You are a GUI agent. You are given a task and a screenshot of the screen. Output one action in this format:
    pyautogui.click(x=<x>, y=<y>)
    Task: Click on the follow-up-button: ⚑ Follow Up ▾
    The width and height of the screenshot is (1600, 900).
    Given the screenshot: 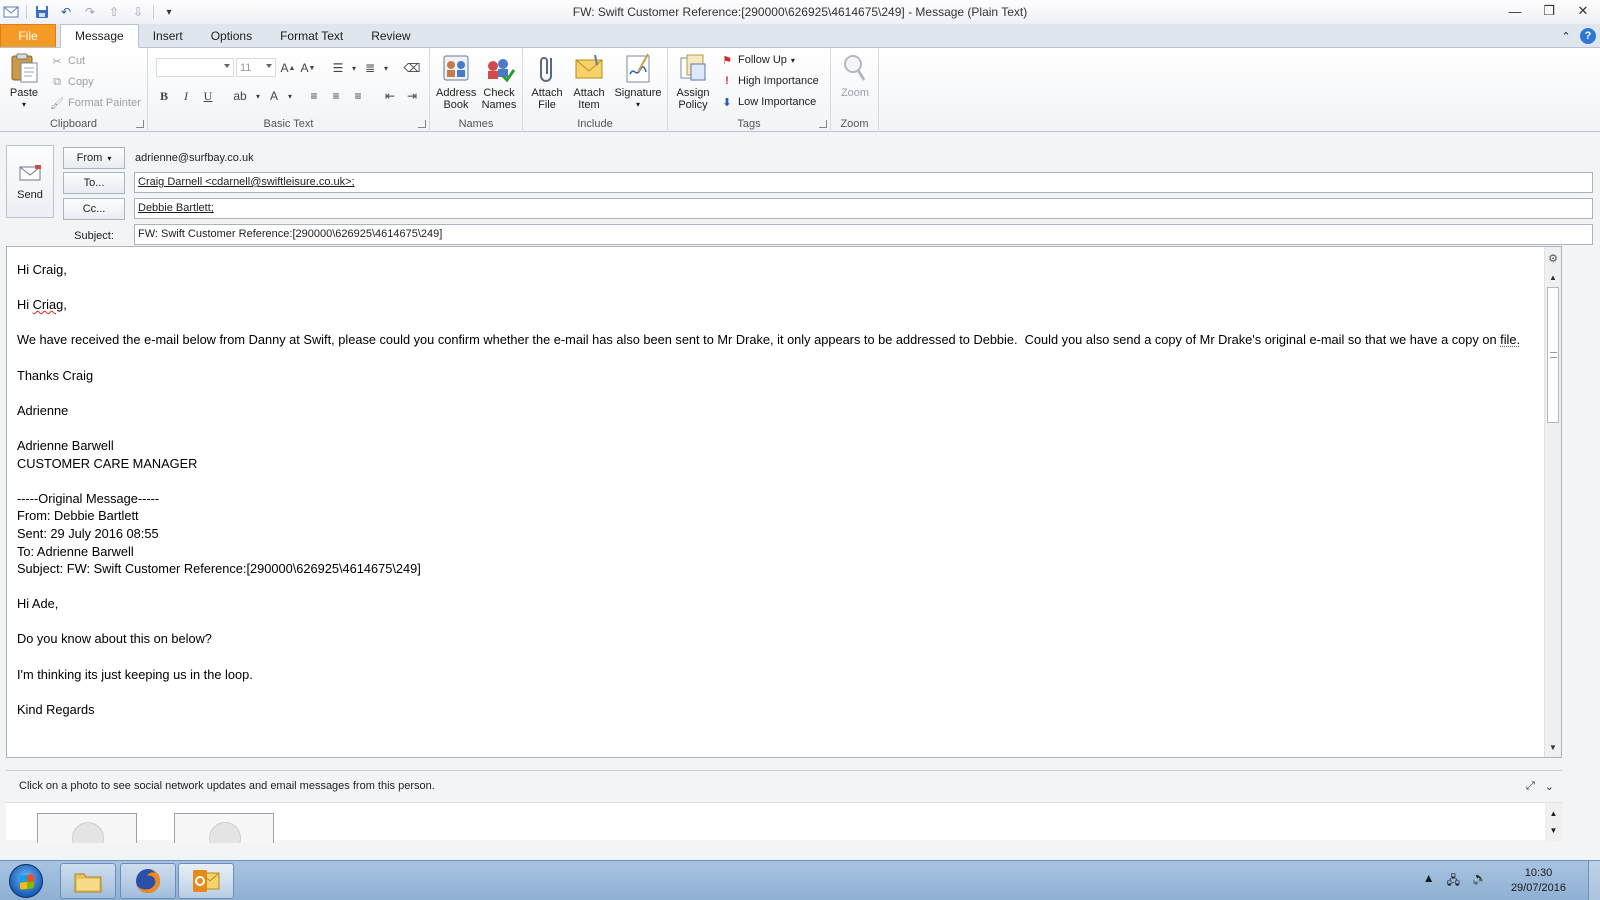 What is the action you would take?
    pyautogui.click(x=757, y=60)
    